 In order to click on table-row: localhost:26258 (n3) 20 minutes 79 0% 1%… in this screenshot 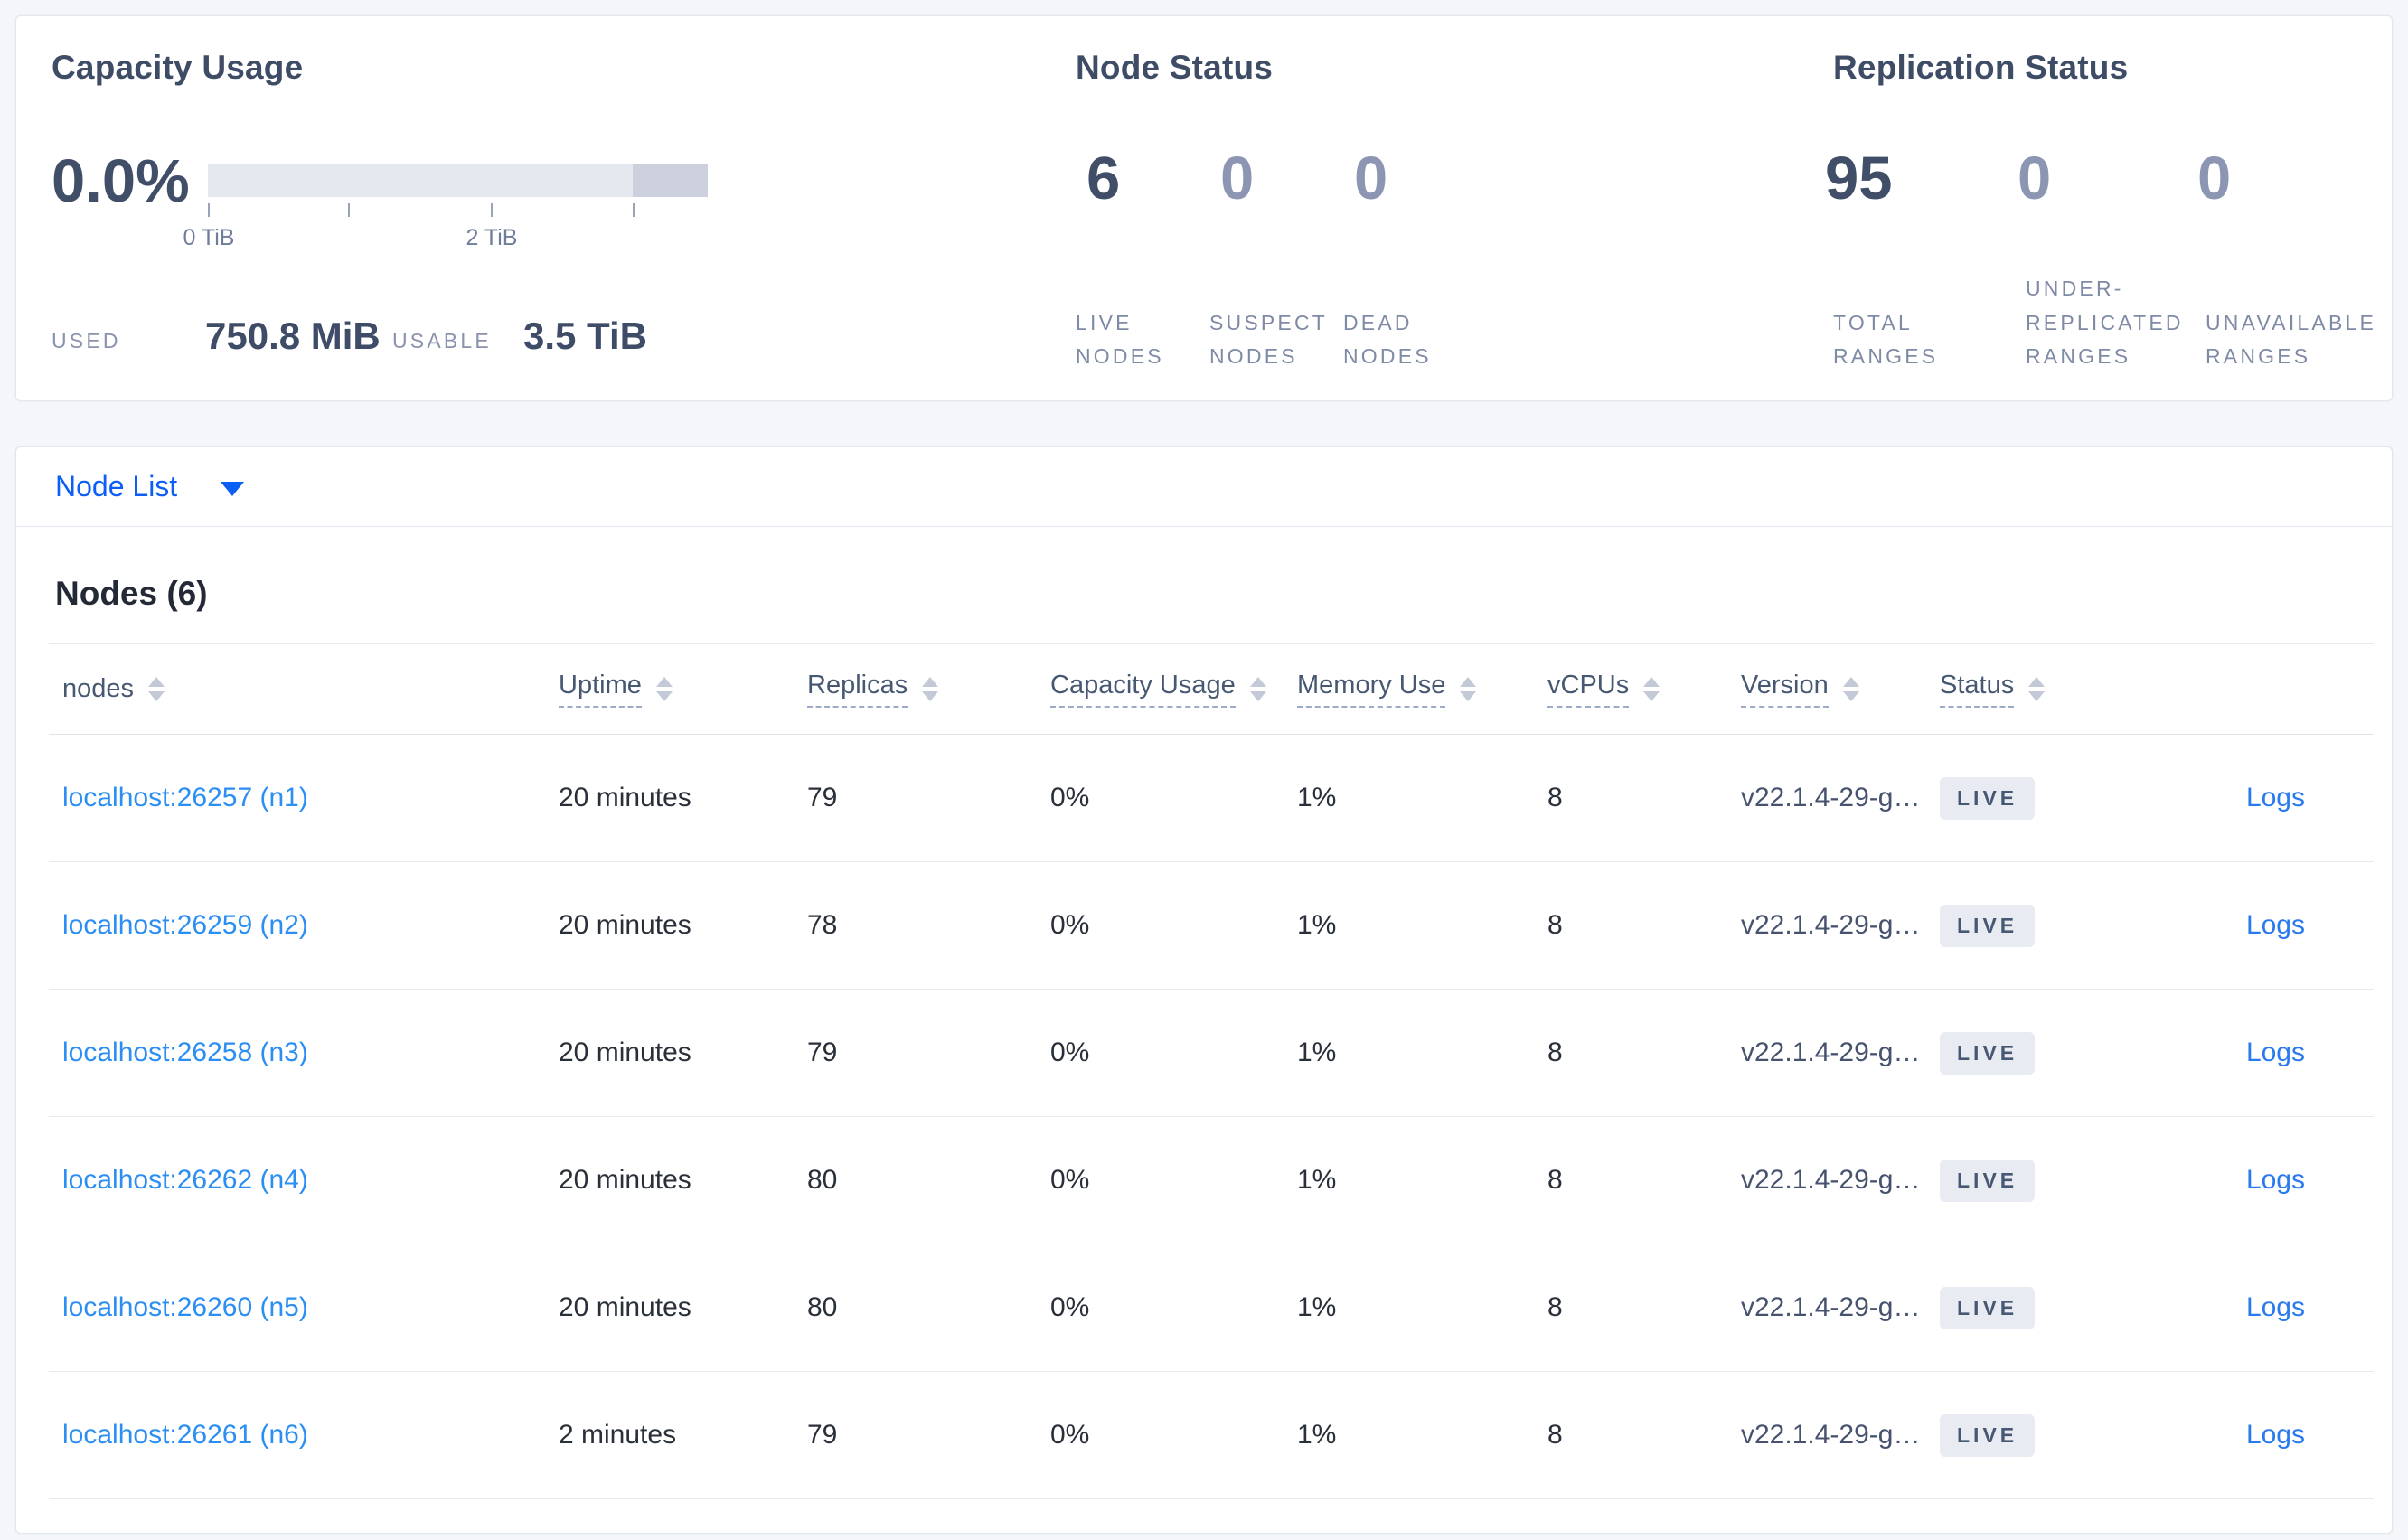, I will do `click(1211, 1053)`.